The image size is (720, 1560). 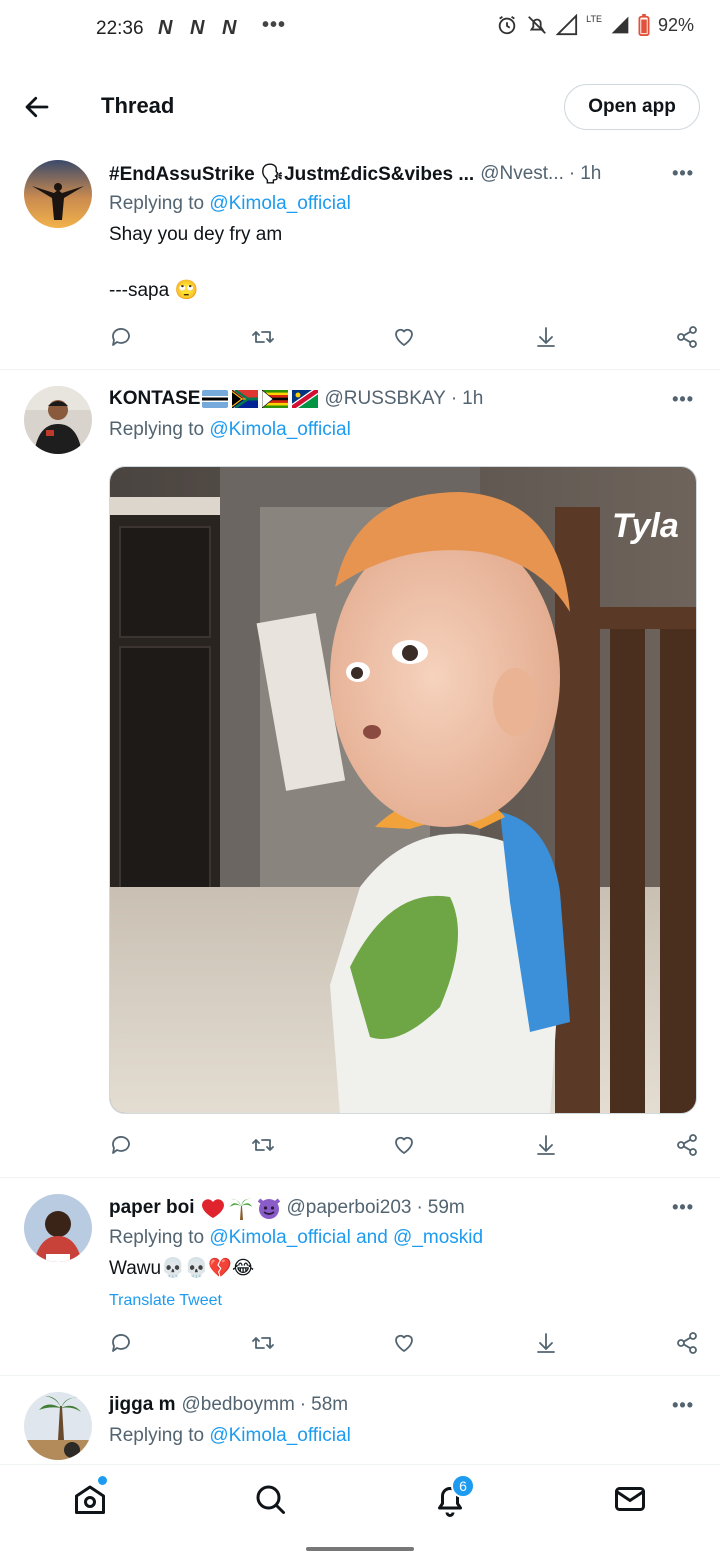 What do you see at coordinates (675, 24) in the screenshot?
I see `battery-percent: 92%` at bounding box center [675, 24].